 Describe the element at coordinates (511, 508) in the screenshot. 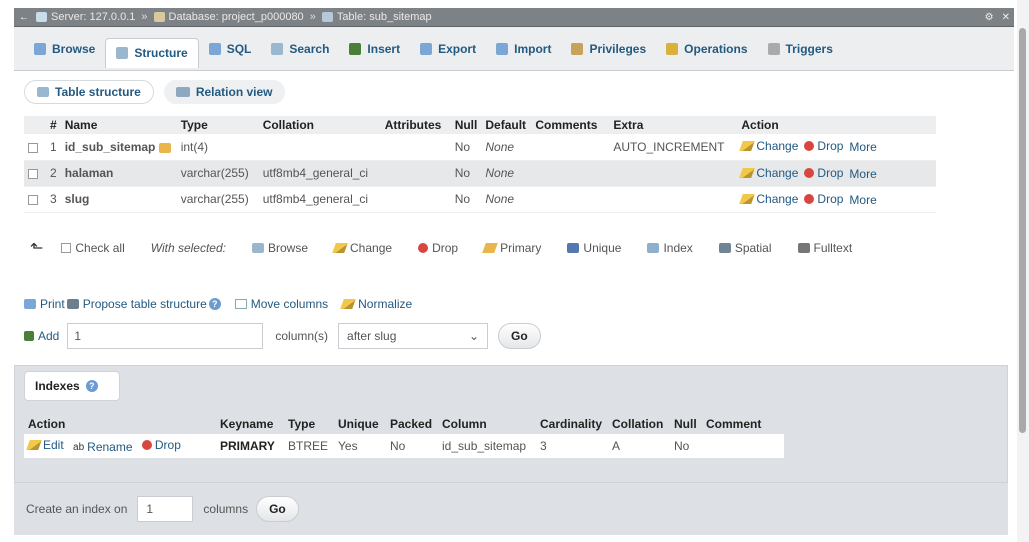

I see `create-index-form: Create an index on 1 columns Go` at that location.